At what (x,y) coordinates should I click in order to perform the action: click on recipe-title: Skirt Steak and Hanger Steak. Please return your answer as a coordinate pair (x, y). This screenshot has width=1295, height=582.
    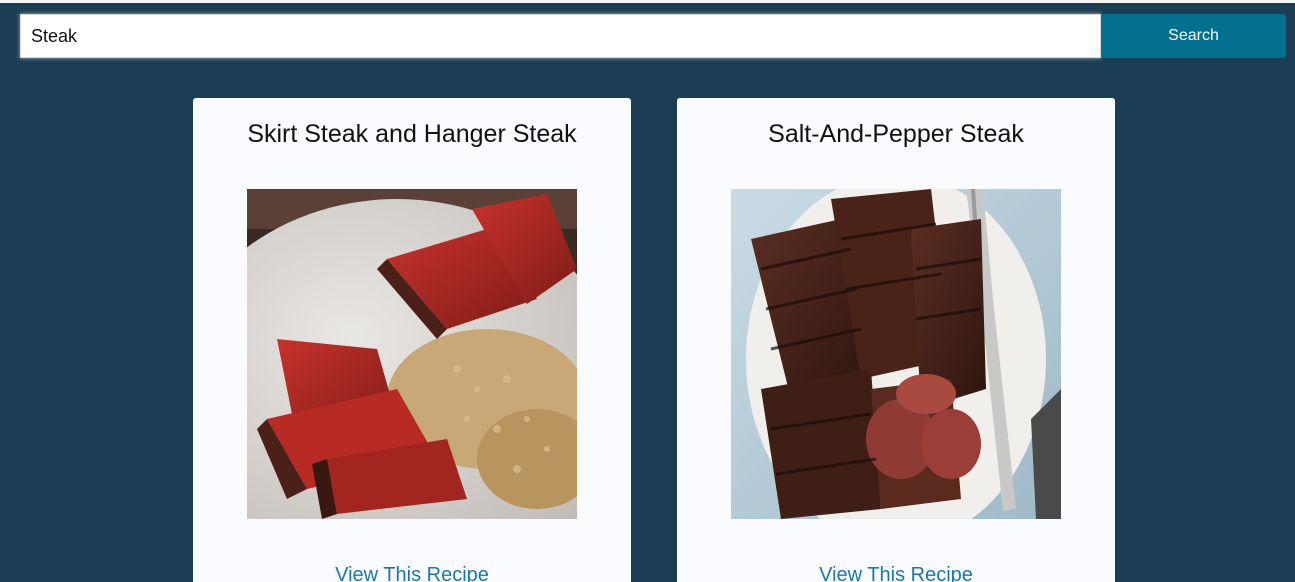
    Looking at the image, I should click on (412, 134).